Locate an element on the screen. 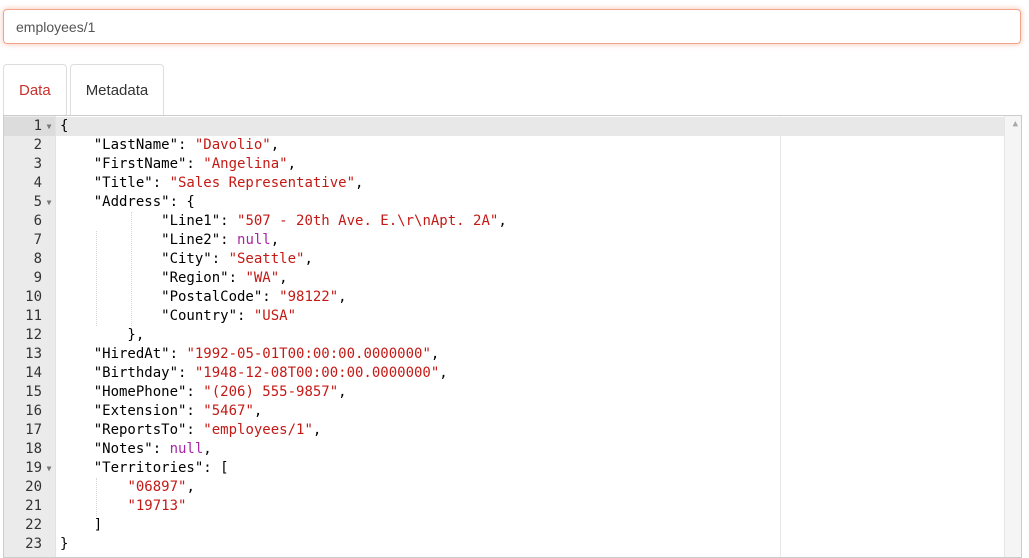 The width and height of the screenshot is (1029, 558). punctuation-token: ] is located at coordinates (81, 525).